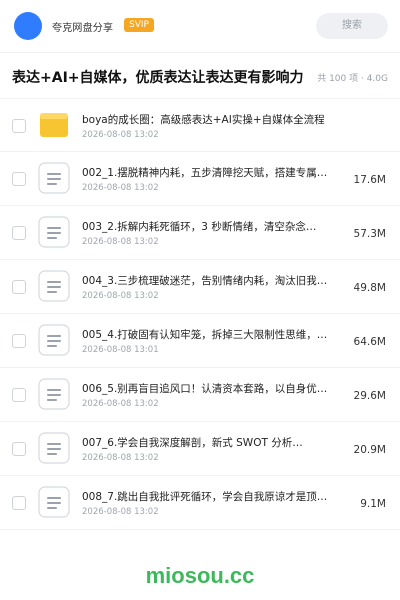 The height and width of the screenshot is (600, 400). I want to click on svip-badge: SVIP, so click(139, 25).